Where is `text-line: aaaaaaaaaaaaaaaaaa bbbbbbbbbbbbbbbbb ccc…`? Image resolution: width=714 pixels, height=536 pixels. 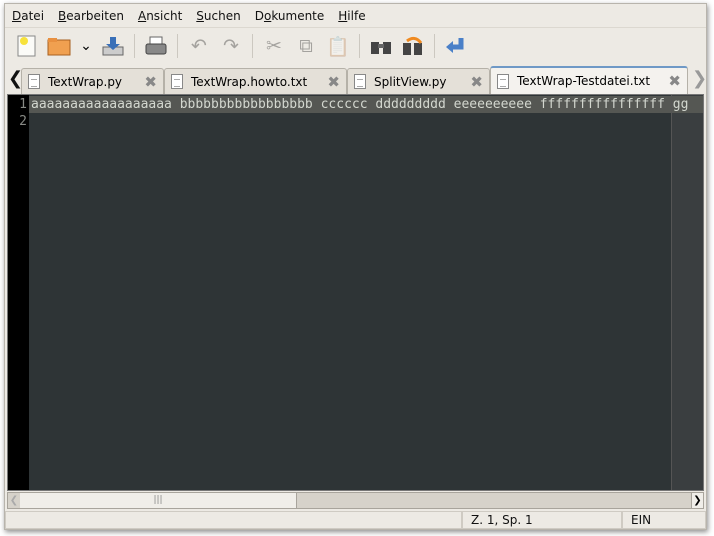 text-line: aaaaaaaaaaaaaaaaaa bbbbbbbbbbbbbbbbb ccc… is located at coordinates (360, 104).